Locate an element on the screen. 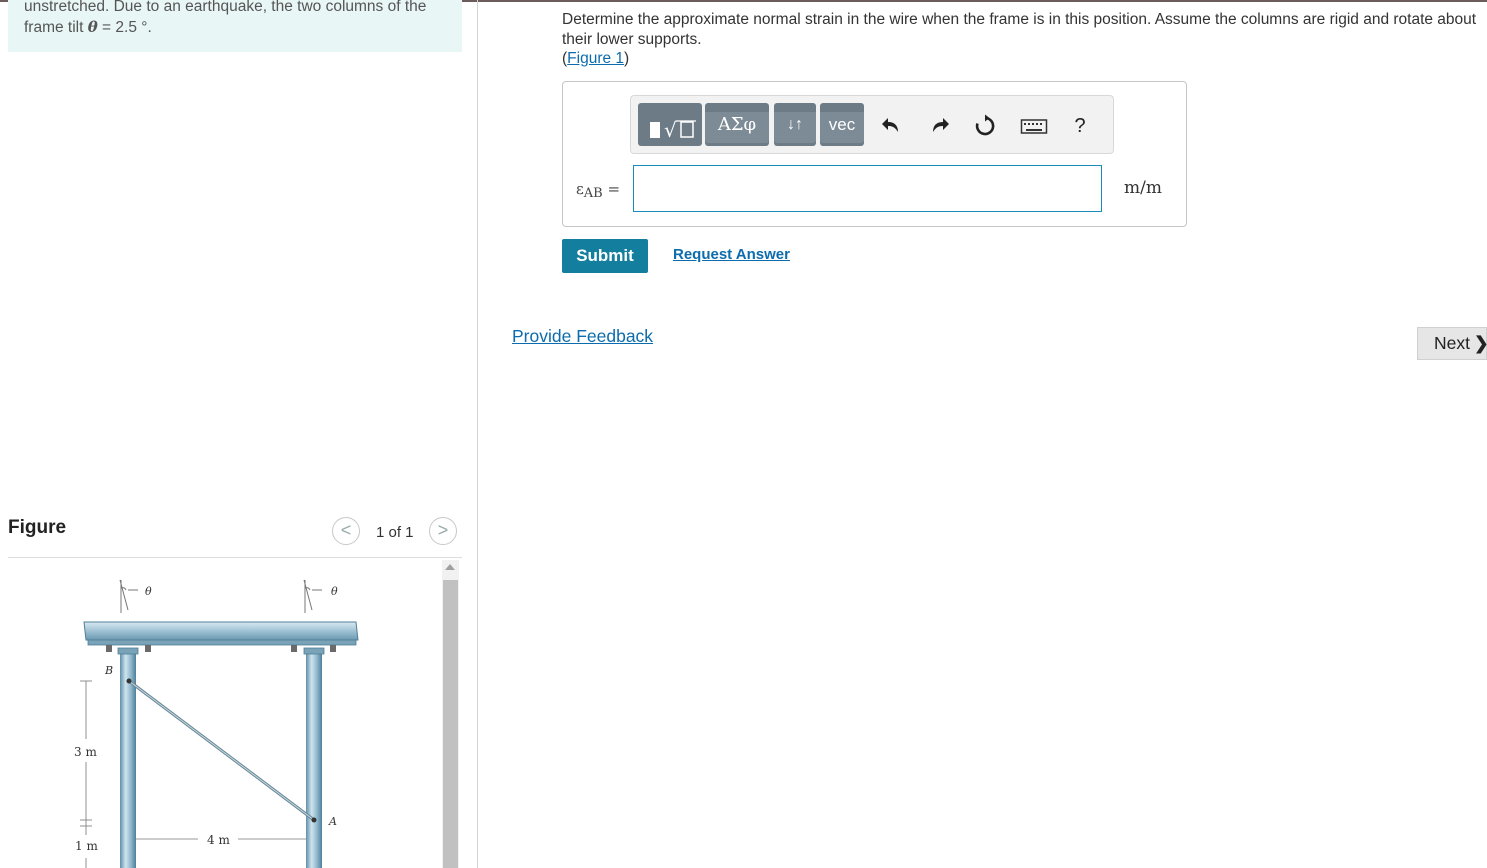 The width and height of the screenshot is (1487, 868). chevron-right-icon: > is located at coordinates (443, 530).